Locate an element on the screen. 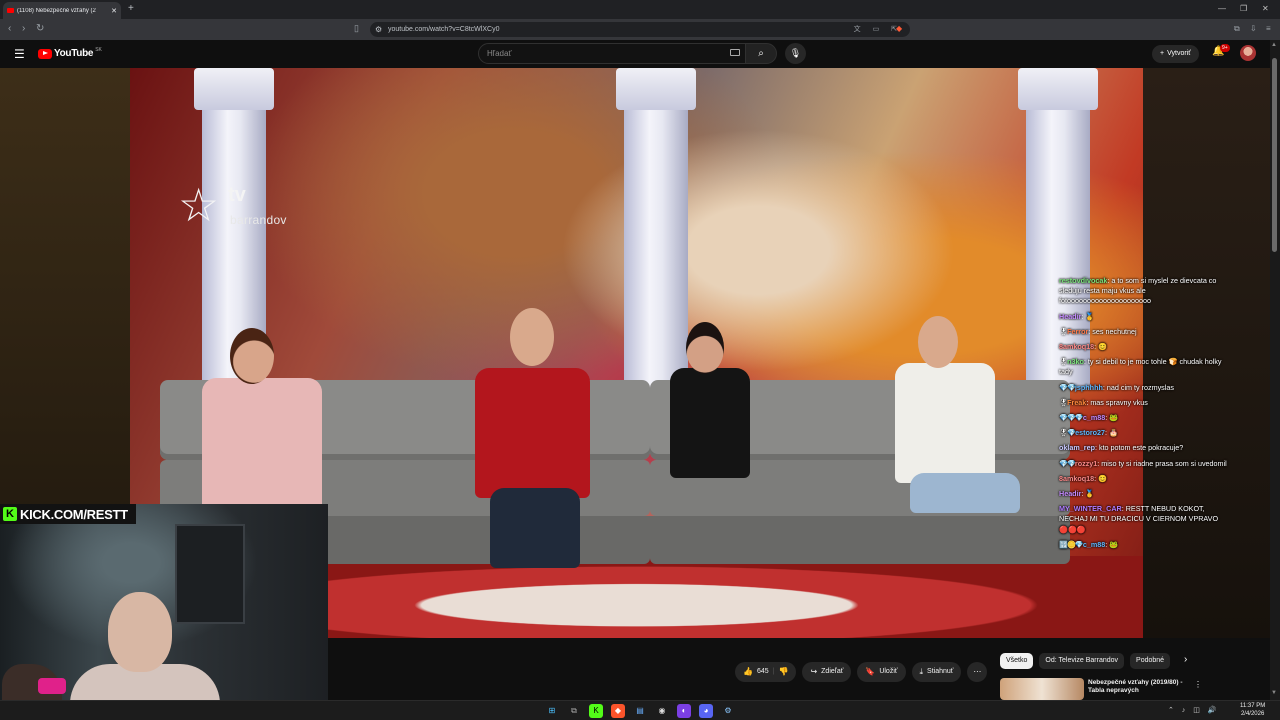 This screenshot has width=1280, height=720. extensions-icon: ⧉ is located at coordinates (1237, 29).